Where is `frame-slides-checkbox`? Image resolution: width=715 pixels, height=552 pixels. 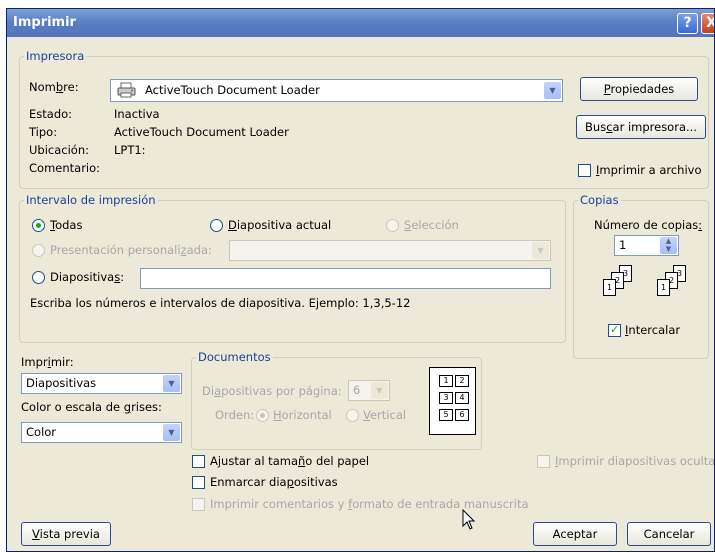 frame-slides-checkbox is located at coordinates (198, 482).